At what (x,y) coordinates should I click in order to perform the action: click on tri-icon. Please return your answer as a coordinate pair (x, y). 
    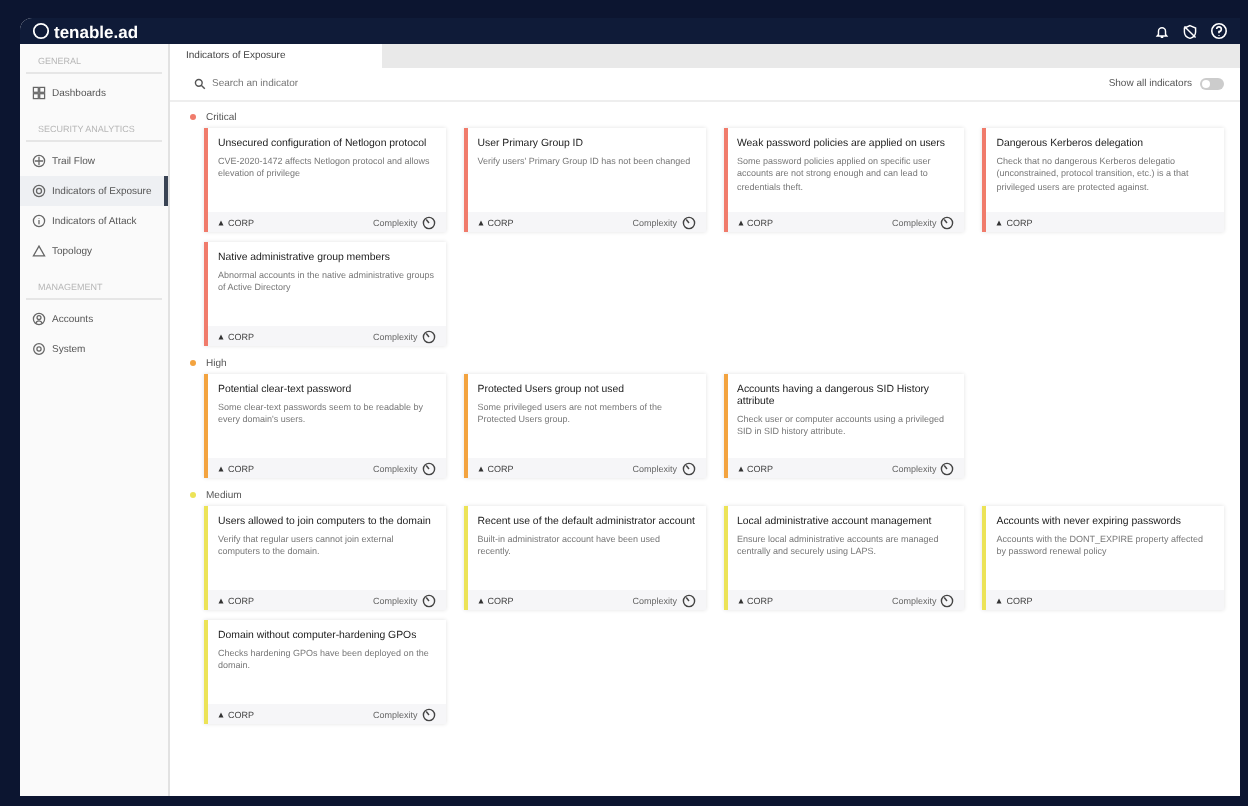
    Looking at the image, I should click on (39, 251).